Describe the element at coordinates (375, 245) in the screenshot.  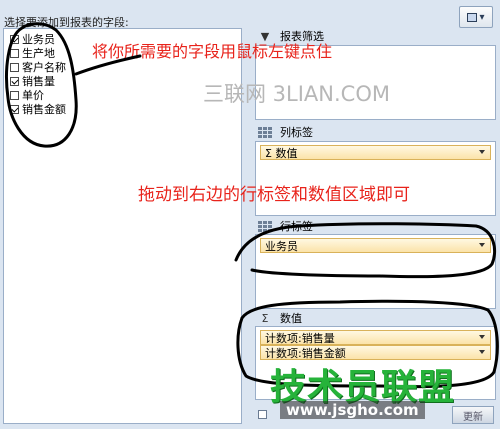
I see `row-field-pill: 业务员` at that location.